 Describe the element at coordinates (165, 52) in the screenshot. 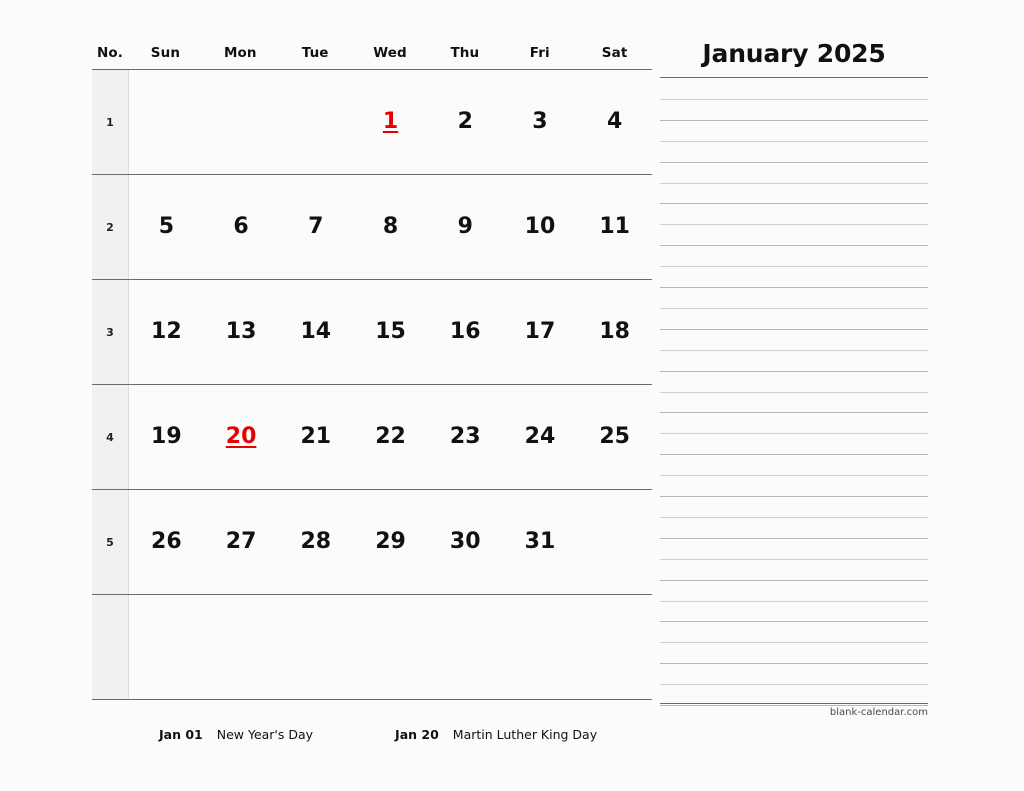

I see `weekday-header-sun: Sun` at that location.